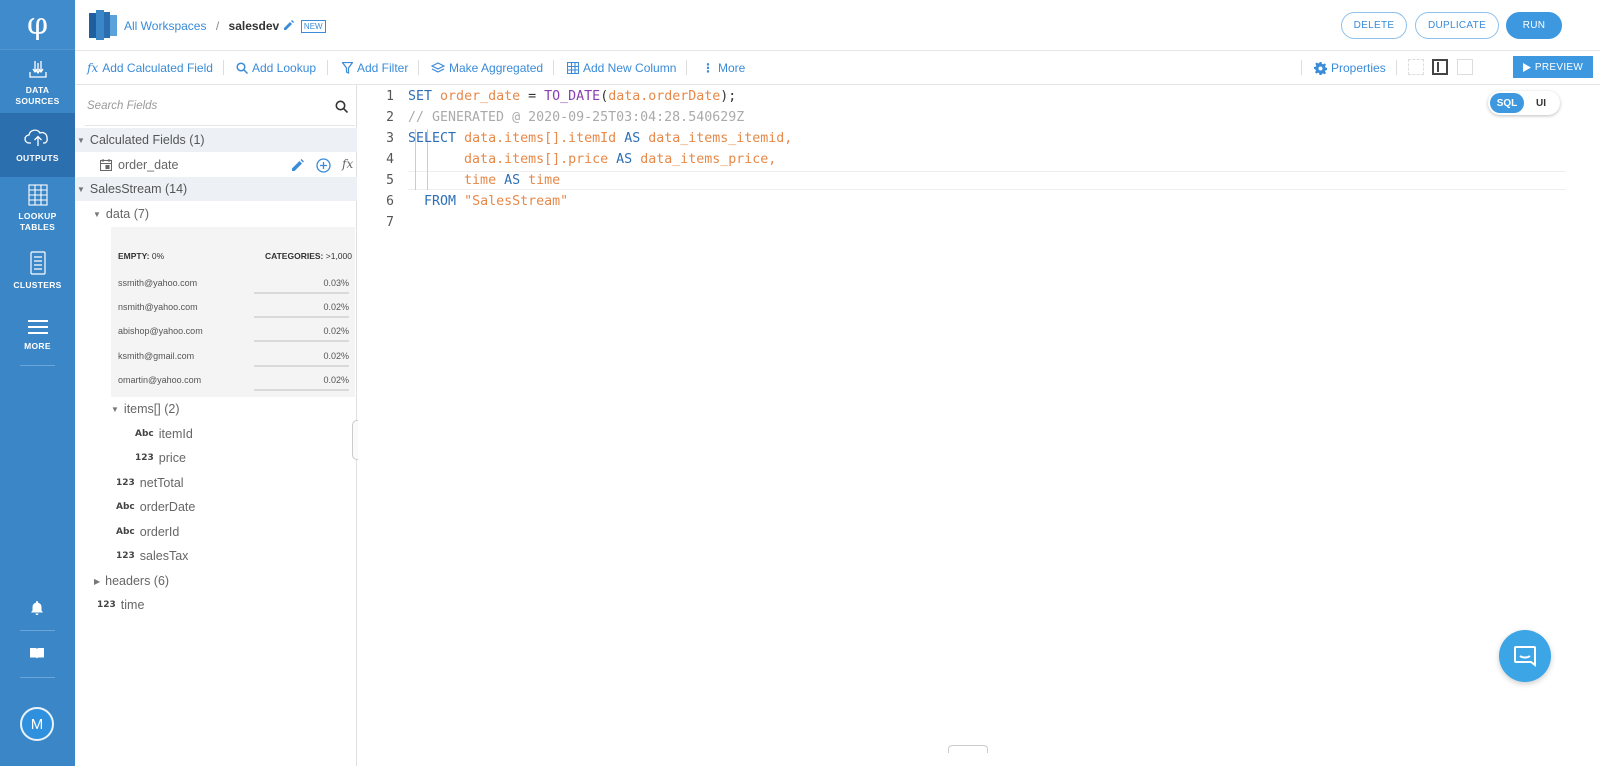 The image size is (1600, 766). I want to click on app-logo: φ, so click(37, 25).